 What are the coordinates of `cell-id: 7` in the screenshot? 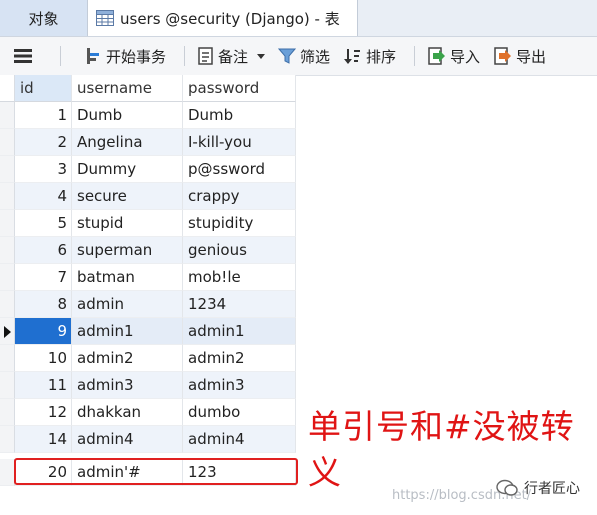 It's located at (43, 277).